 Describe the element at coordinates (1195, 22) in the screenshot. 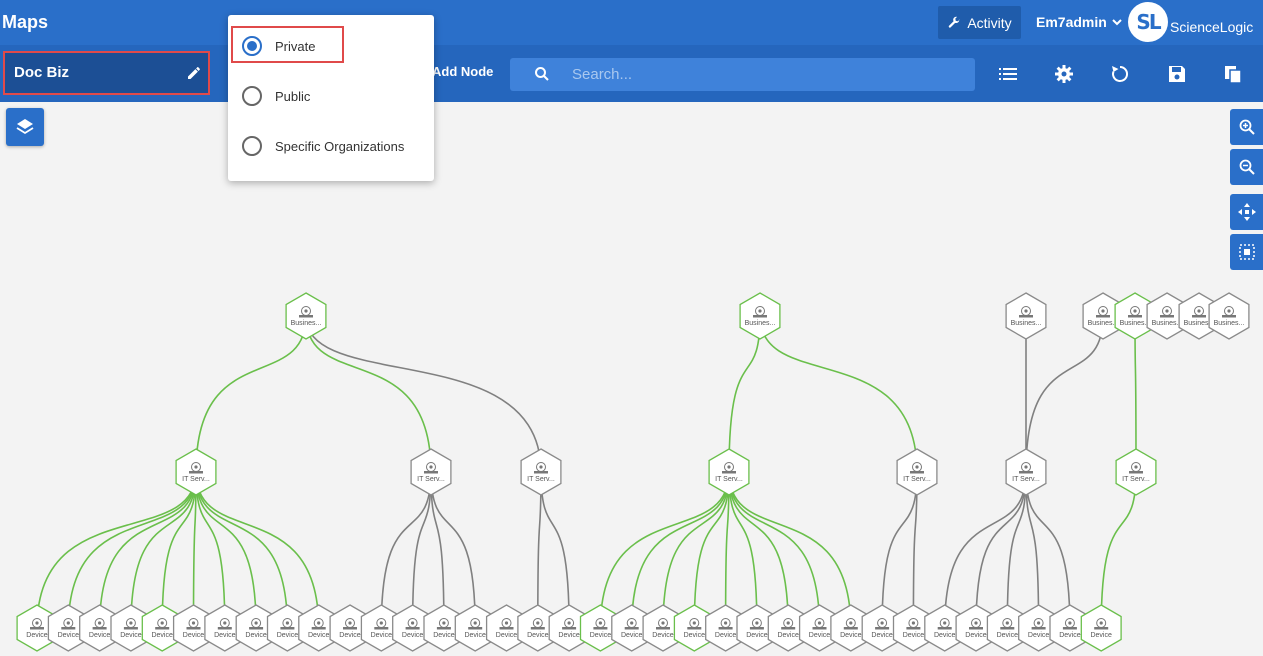

I see `sciencelogic-logo: SL ScienceLogic` at that location.